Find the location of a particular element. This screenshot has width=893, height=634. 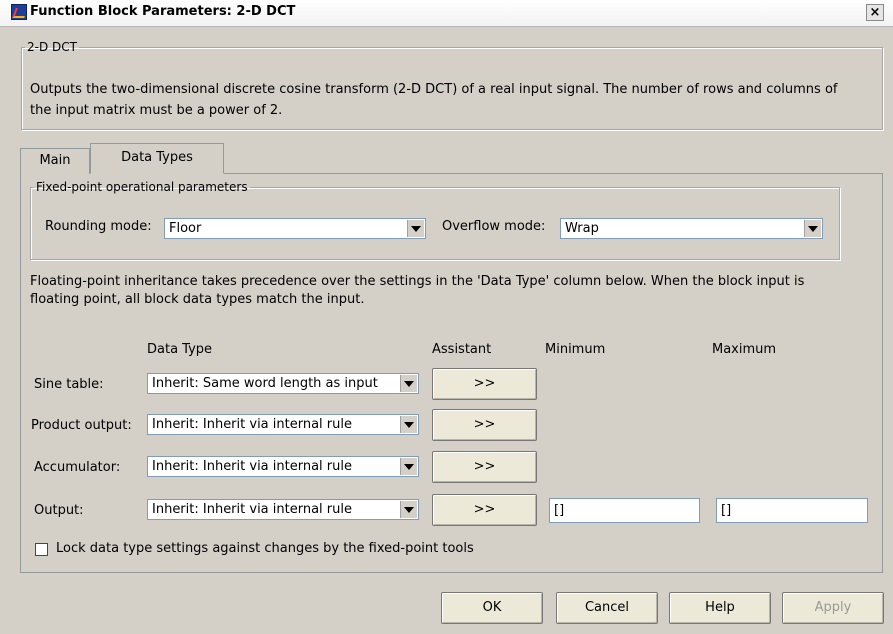

description-legend: 2-D DCT is located at coordinates (52, 47).